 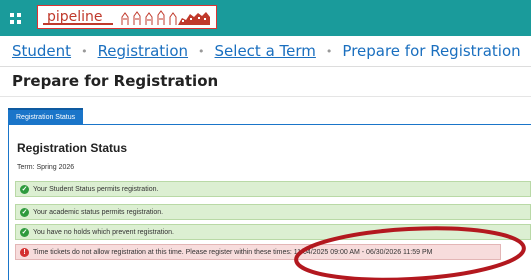 I want to click on breadcrumb-registration: Registration, so click(x=143, y=51).